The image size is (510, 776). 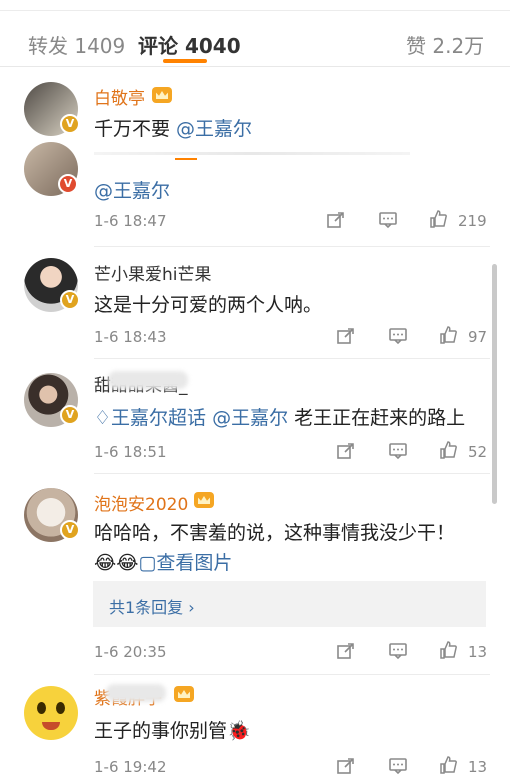 What do you see at coordinates (130, 452) in the screenshot?
I see `comment-time: 1-6 18:51` at bounding box center [130, 452].